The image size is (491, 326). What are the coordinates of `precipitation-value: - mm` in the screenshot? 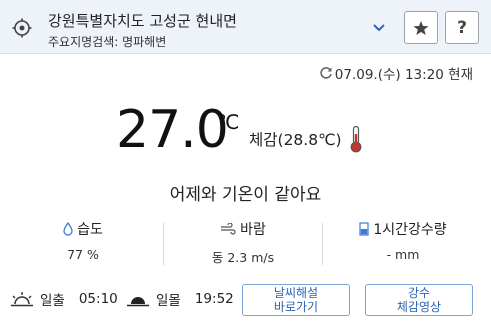 It's located at (403, 254).